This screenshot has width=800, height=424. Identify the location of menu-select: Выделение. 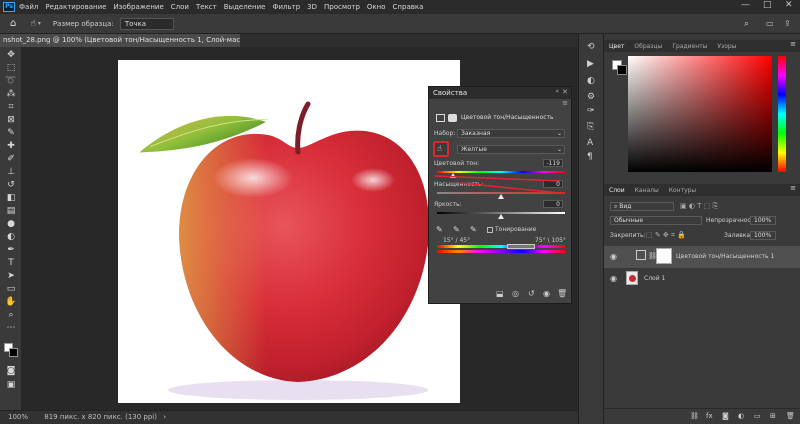
(245, 7).